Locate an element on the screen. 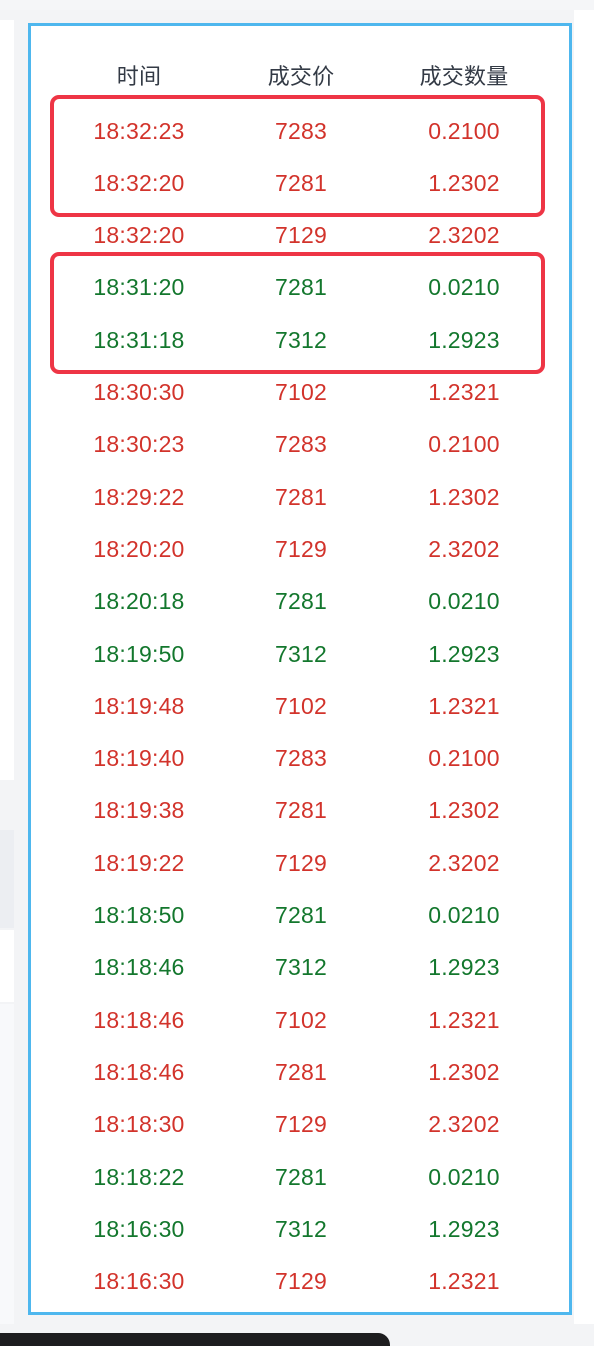 This screenshot has width=594, height=1346. trade-time: 18:19:22 is located at coordinates (139, 862).